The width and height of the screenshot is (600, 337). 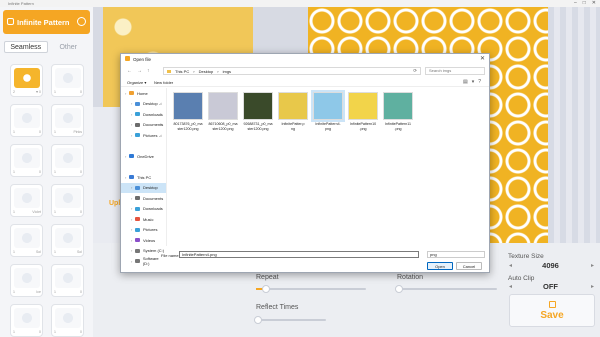 I want to click on open-button: Open, so click(x=440, y=266).